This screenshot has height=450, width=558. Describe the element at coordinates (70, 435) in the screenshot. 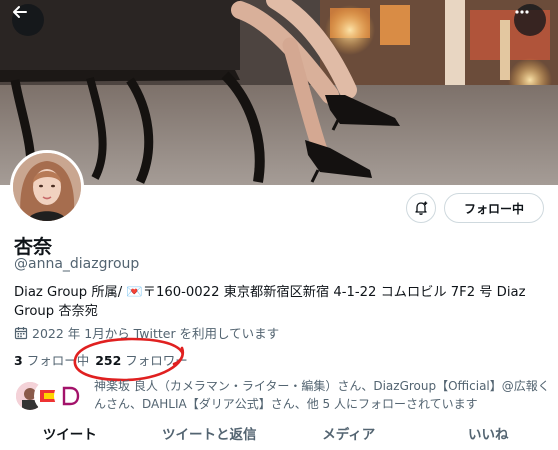

I see `tab-tweets: ツイート` at that location.